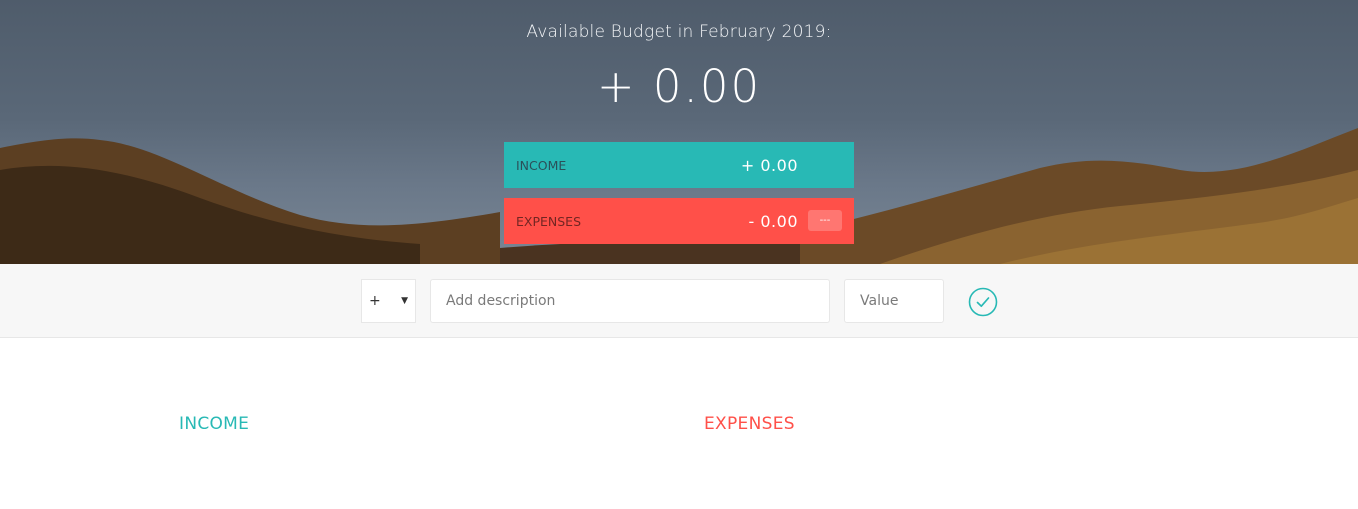 This screenshot has width=1358, height=509. What do you see at coordinates (375, 301) in the screenshot?
I see `type-select-value: +` at bounding box center [375, 301].